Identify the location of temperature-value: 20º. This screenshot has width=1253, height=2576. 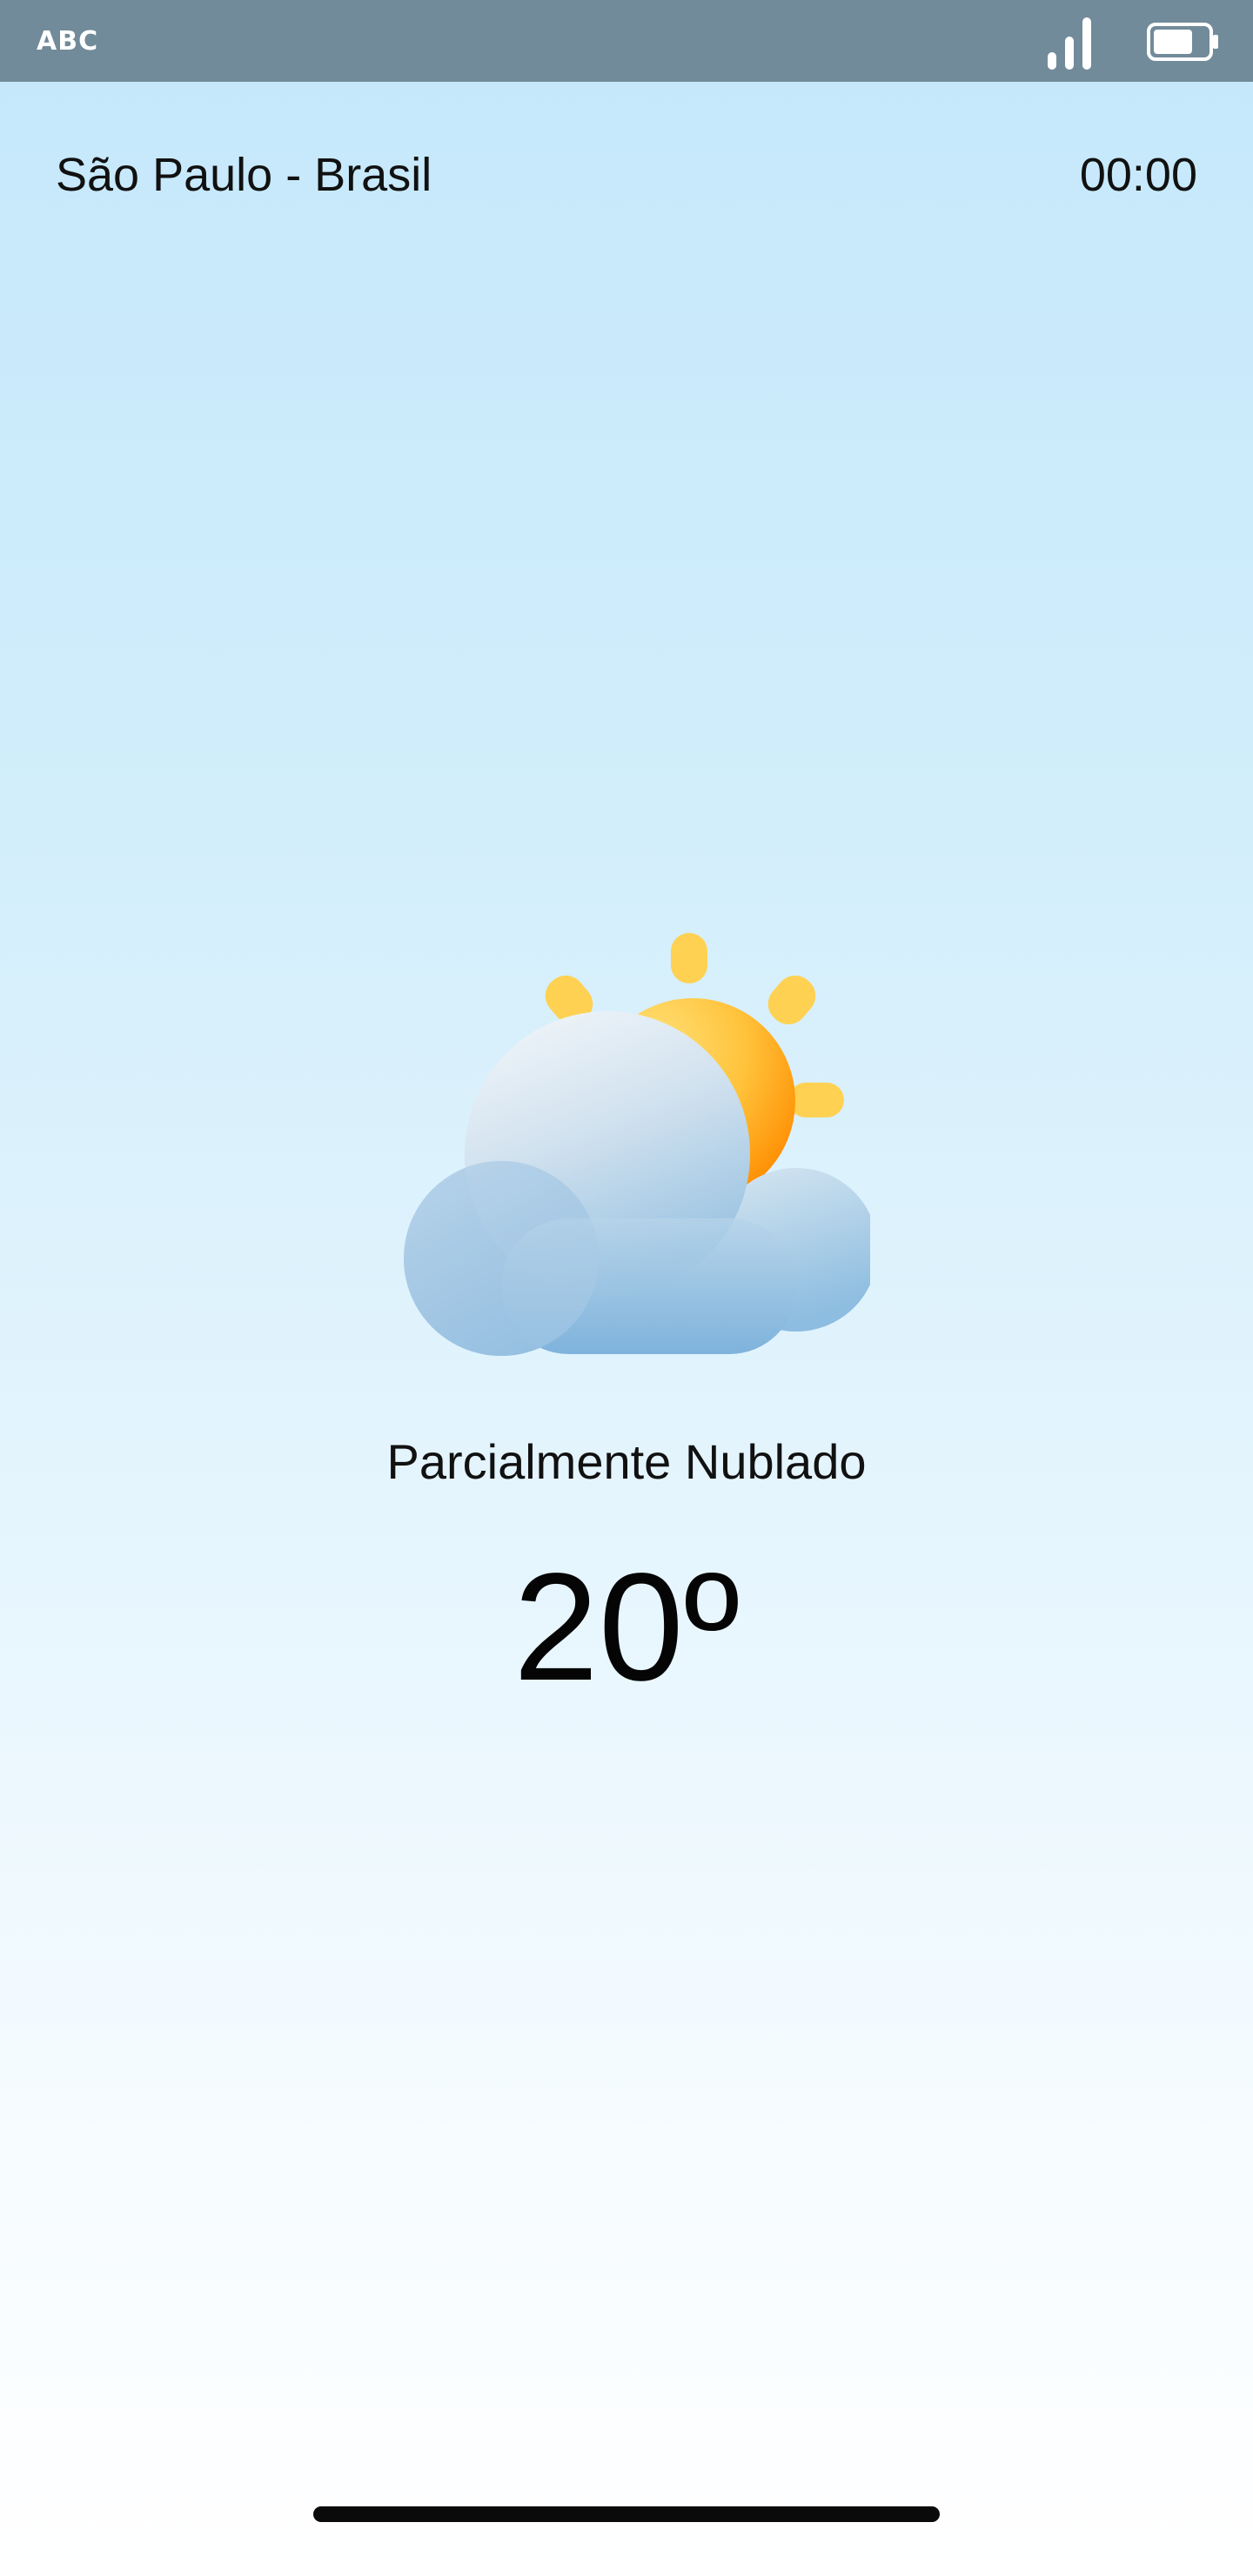
(626, 1627).